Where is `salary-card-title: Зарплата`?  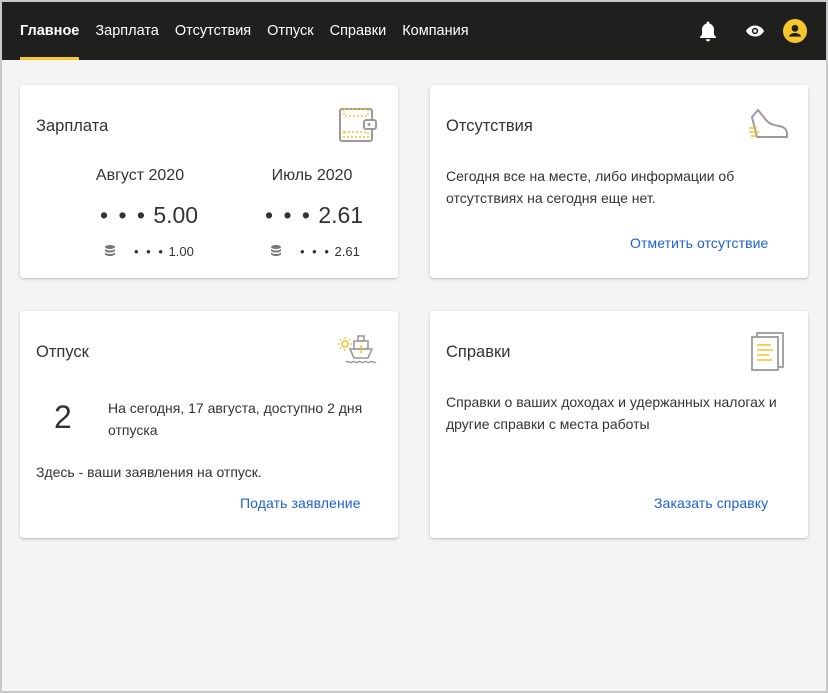
salary-card-title: Зарплата is located at coordinates (72, 126).